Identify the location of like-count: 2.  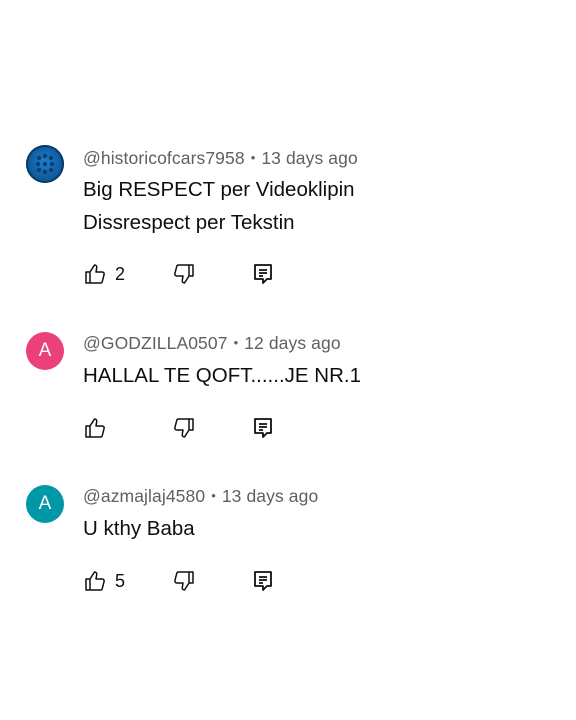
(120, 273).